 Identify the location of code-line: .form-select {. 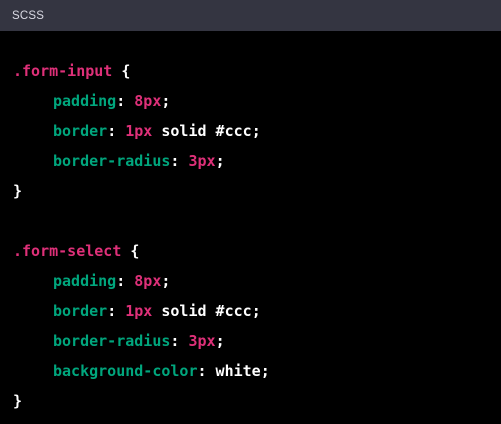
(141, 251).